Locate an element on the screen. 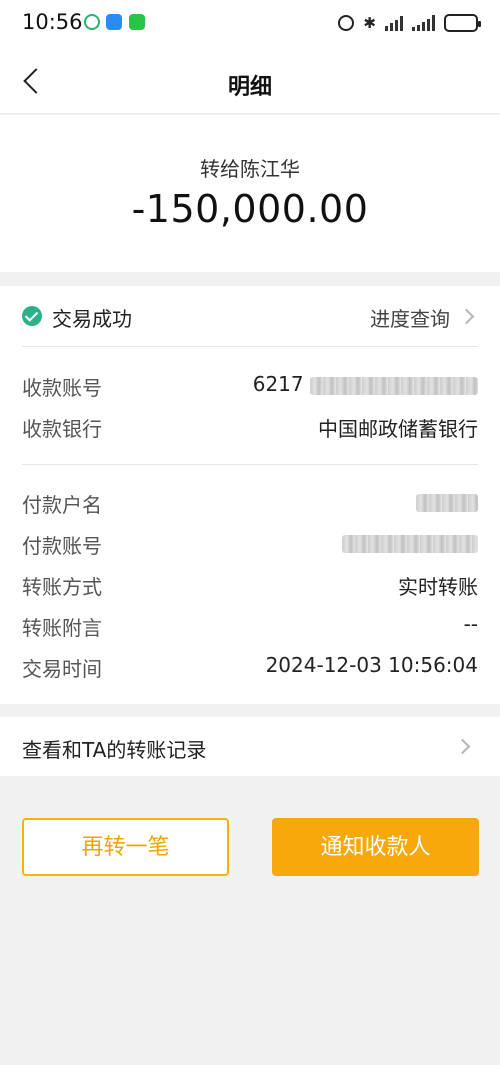 This screenshot has height=1065, width=500. progress-query-label: 进度查询 is located at coordinates (410, 319).